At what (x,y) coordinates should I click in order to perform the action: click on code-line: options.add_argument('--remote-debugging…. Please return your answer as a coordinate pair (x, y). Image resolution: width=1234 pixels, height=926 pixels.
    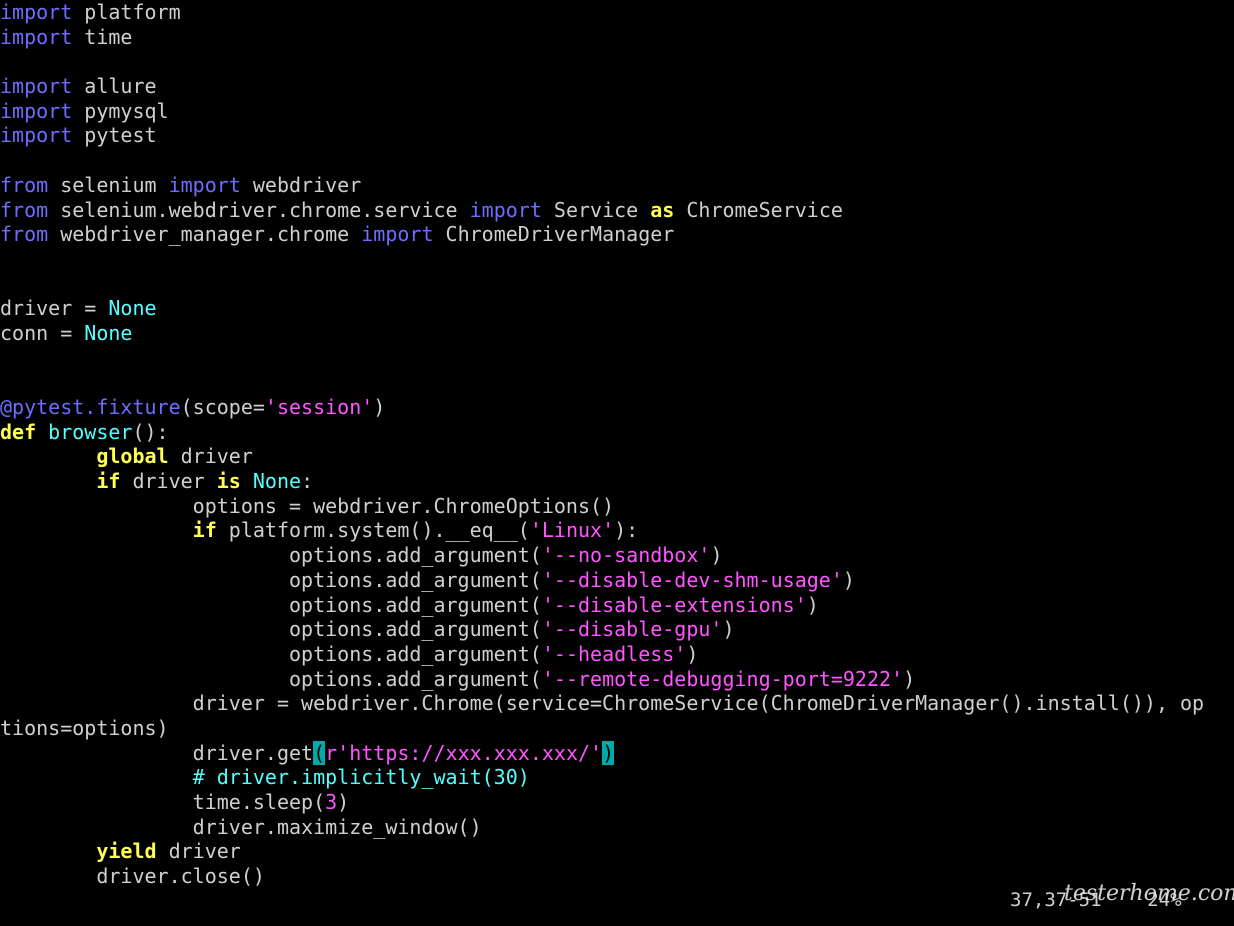
    Looking at the image, I should click on (617, 679).